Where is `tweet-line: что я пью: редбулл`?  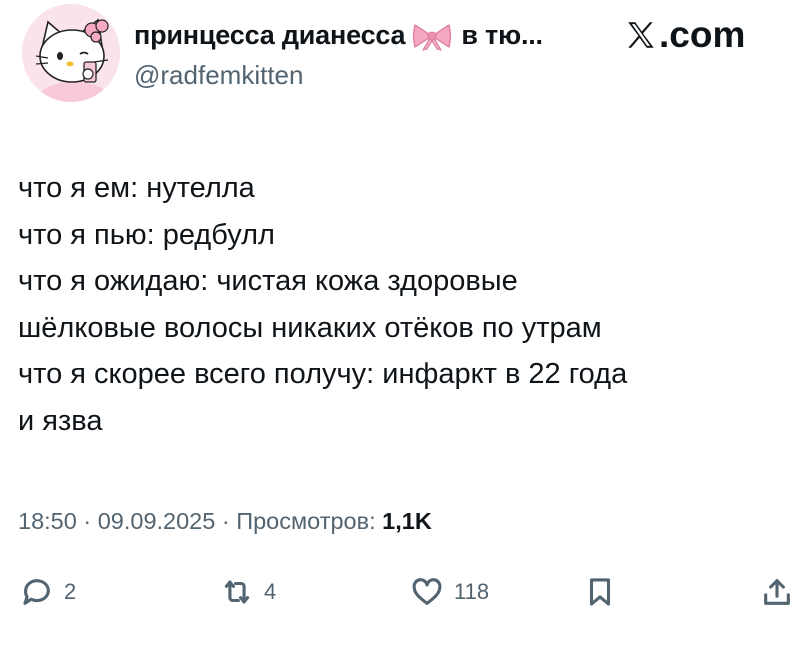
tweet-line: что я пью: редбулл is located at coordinates (146, 234).